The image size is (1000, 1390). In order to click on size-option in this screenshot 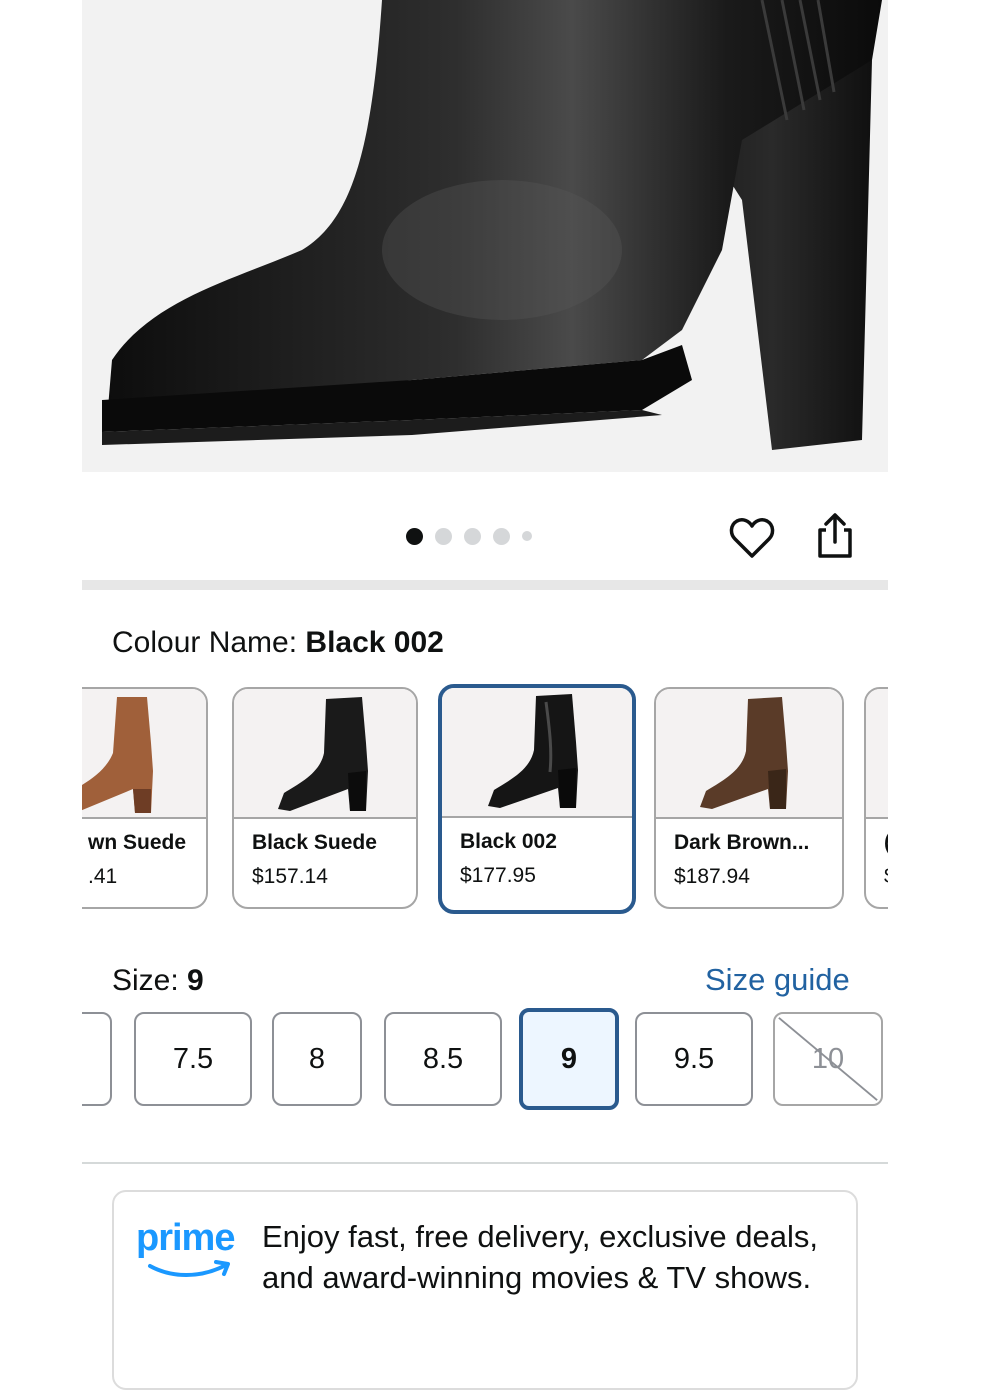, I will do `click(97, 1059)`.